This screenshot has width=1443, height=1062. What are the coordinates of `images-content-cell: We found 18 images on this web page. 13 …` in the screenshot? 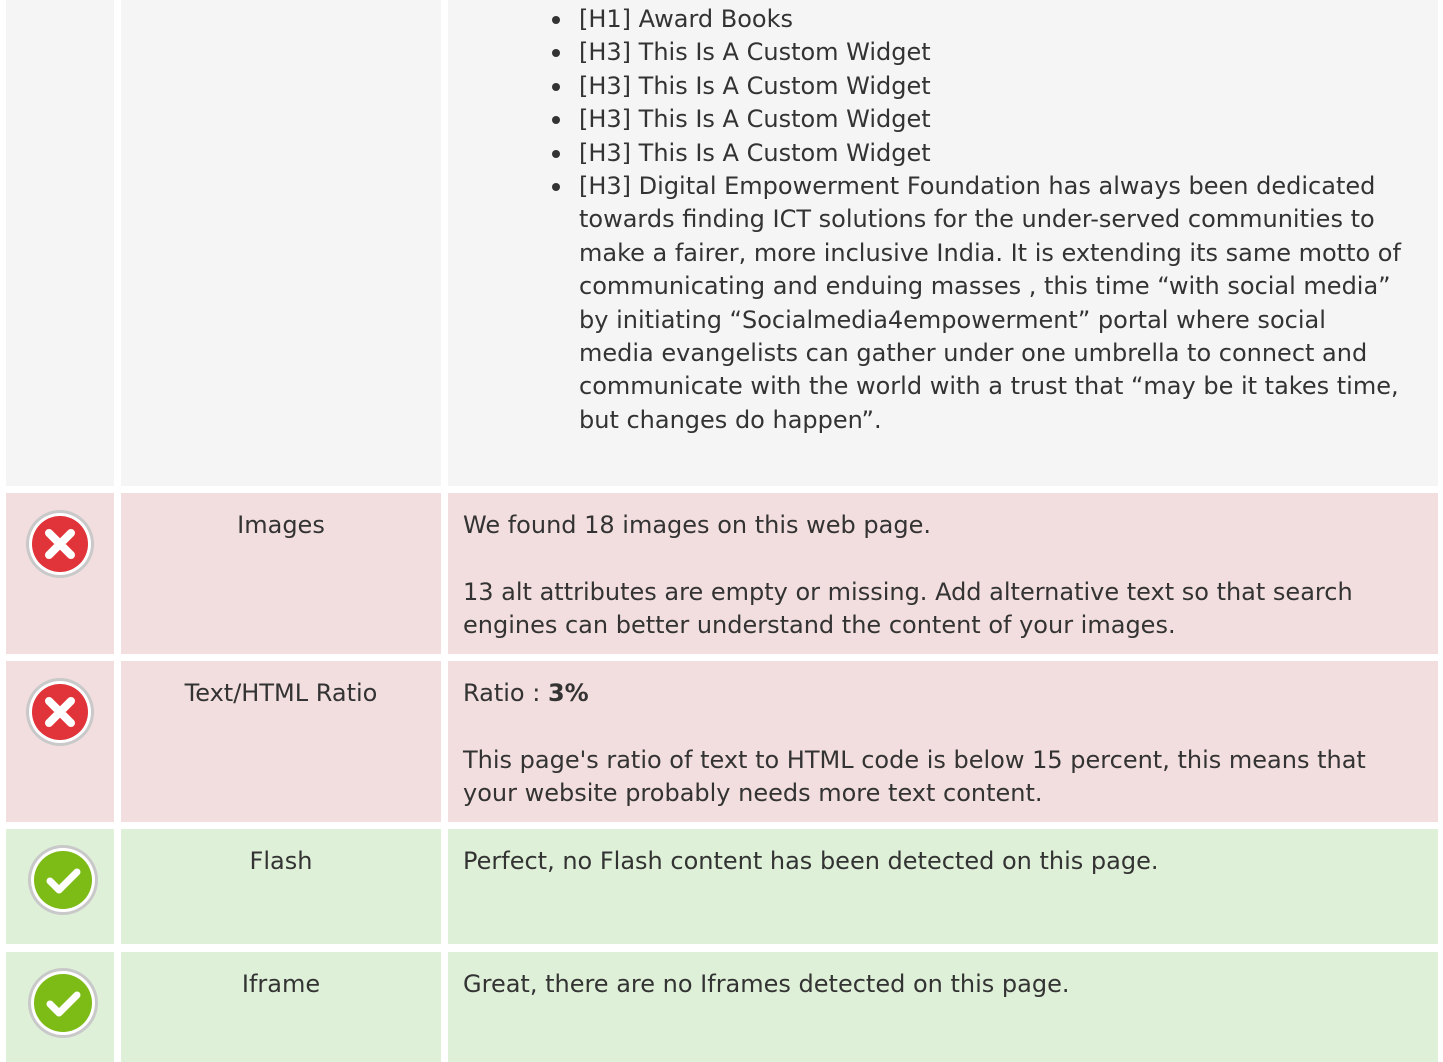 It's located at (943, 573).